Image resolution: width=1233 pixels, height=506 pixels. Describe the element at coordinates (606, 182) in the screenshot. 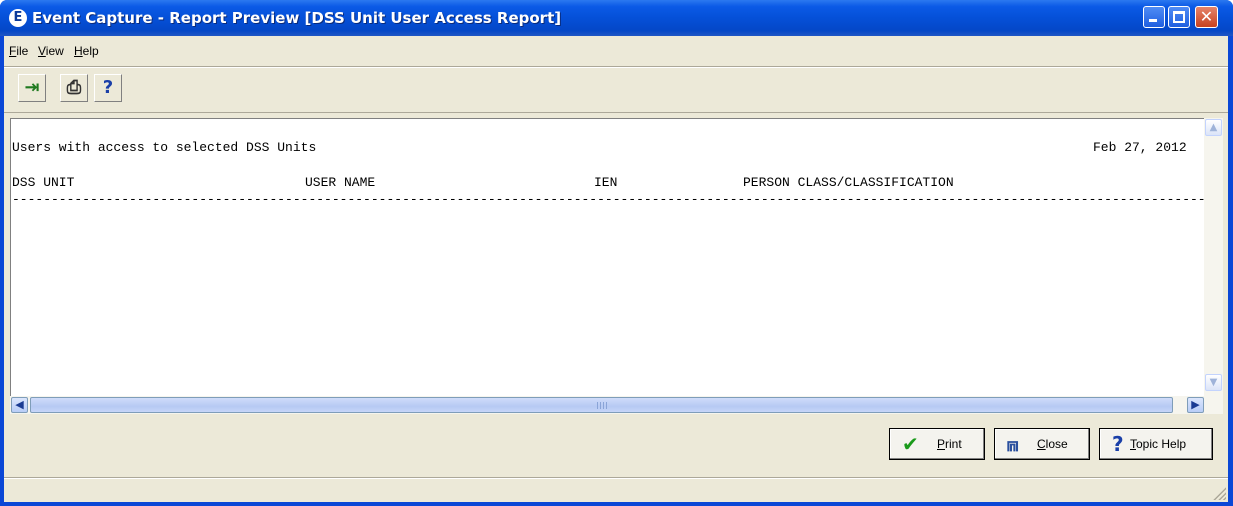

I see `column-ien: IEN` at that location.